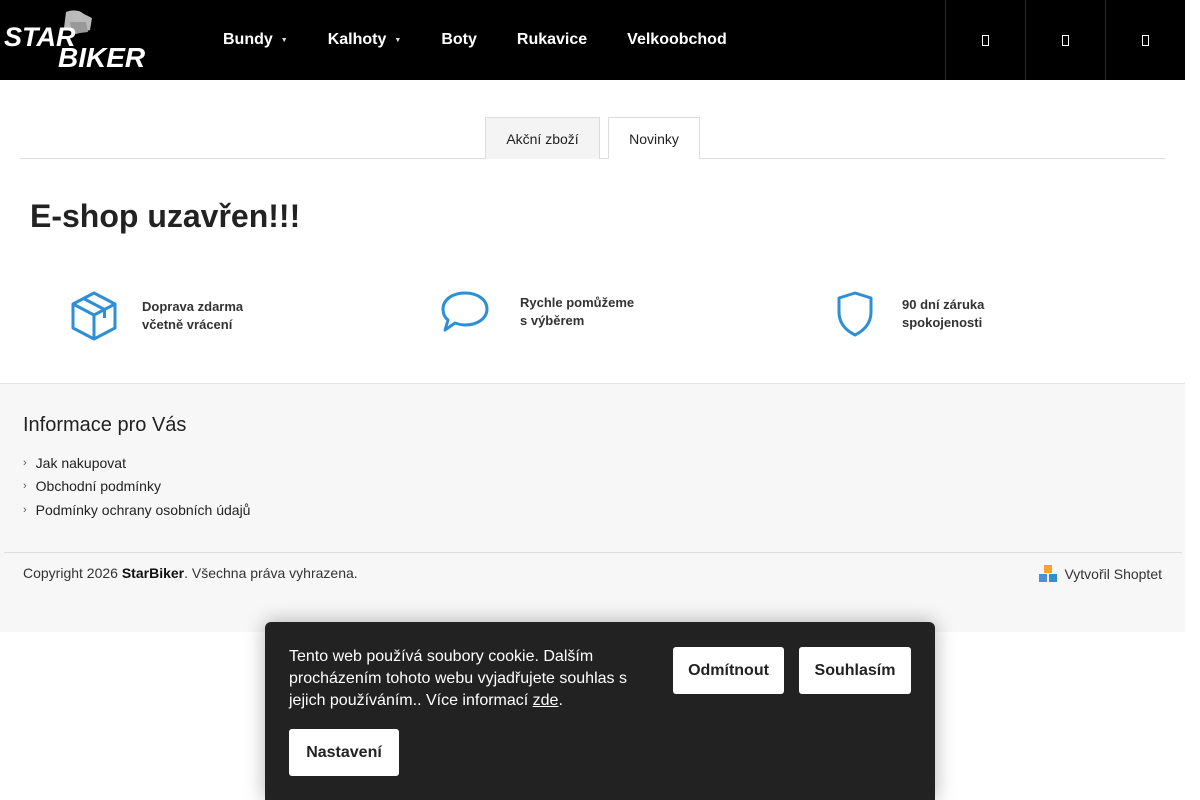 The height and width of the screenshot is (800, 1200). What do you see at coordinates (94, 316) in the screenshot?
I see `box-icon` at bounding box center [94, 316].